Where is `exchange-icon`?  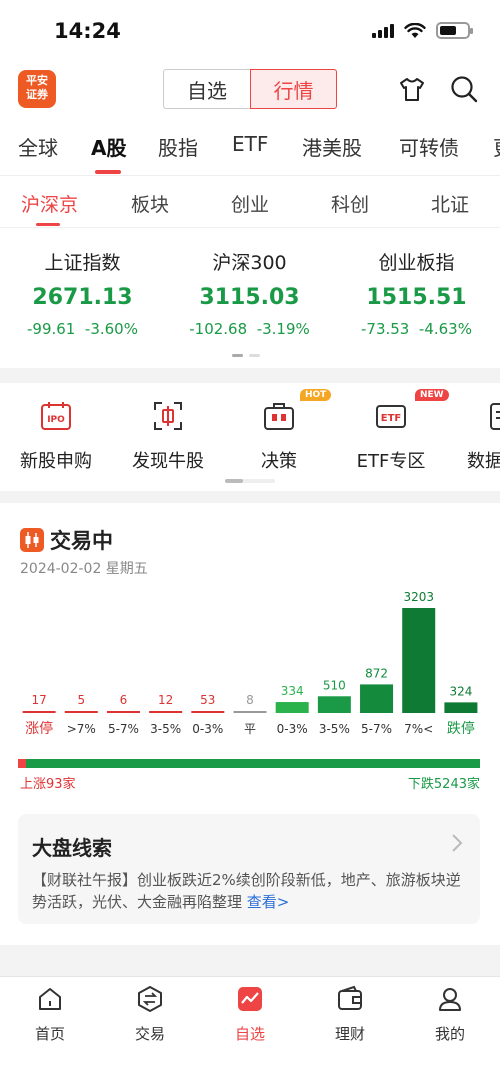 exchange-icon is located at coordinates (150, 999).